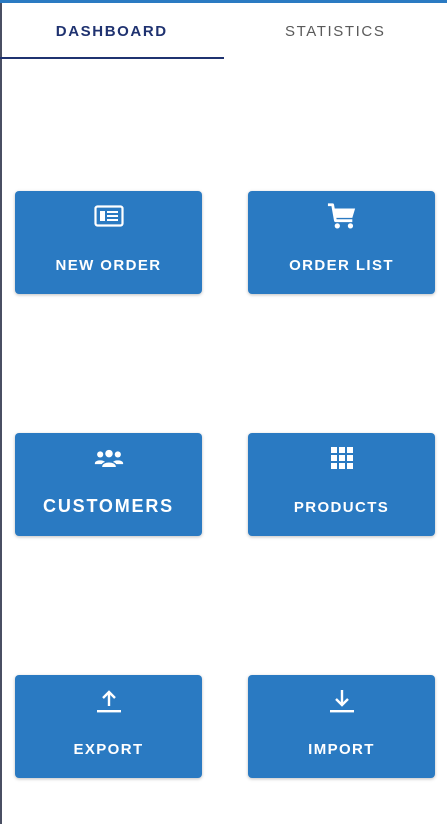 This screenshot has width=447, height=824. Describe the element at coordinates (341, 749) in the screenshot. I see `import-label: IMPORT` at that location.